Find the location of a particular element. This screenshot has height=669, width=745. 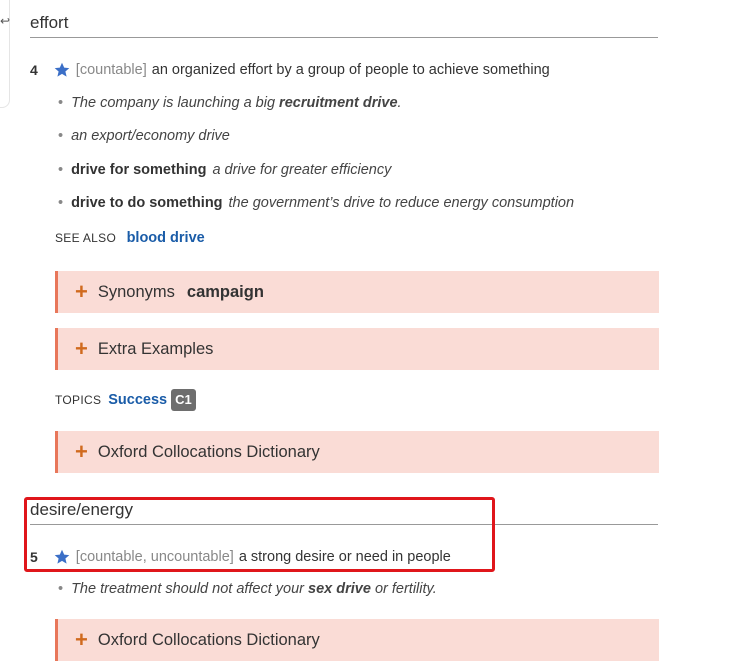

example: • an export/economy drive is located at coordinates (144, 136).